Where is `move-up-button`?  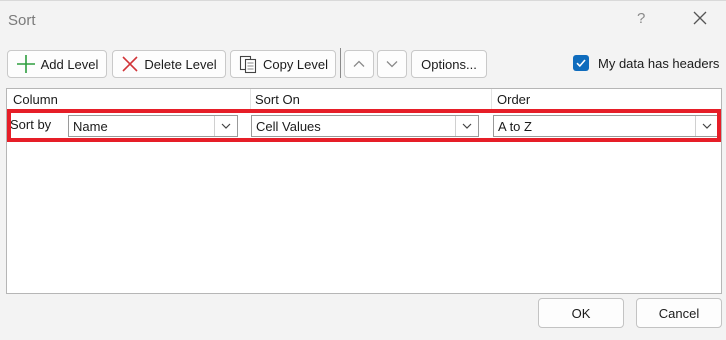 move-up-button is located at coordinates (359, 64).